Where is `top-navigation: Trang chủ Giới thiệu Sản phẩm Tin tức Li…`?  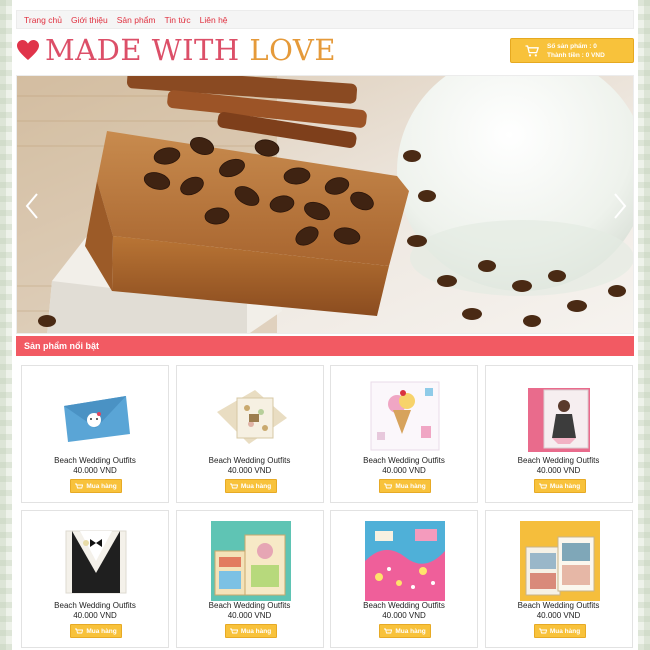 top-navigation: Trang chủ Giới thiệu Sản phẩm Tin tức Li… is located at coordinates (325, 19).